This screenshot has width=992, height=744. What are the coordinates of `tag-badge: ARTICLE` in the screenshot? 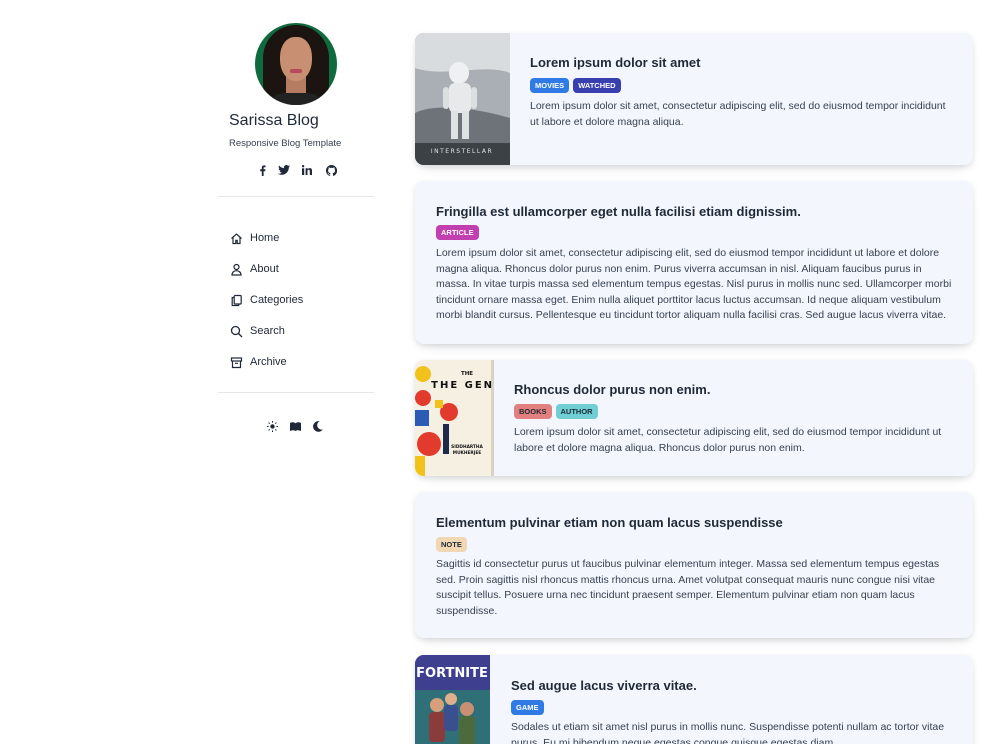 It's located at (457, 232).